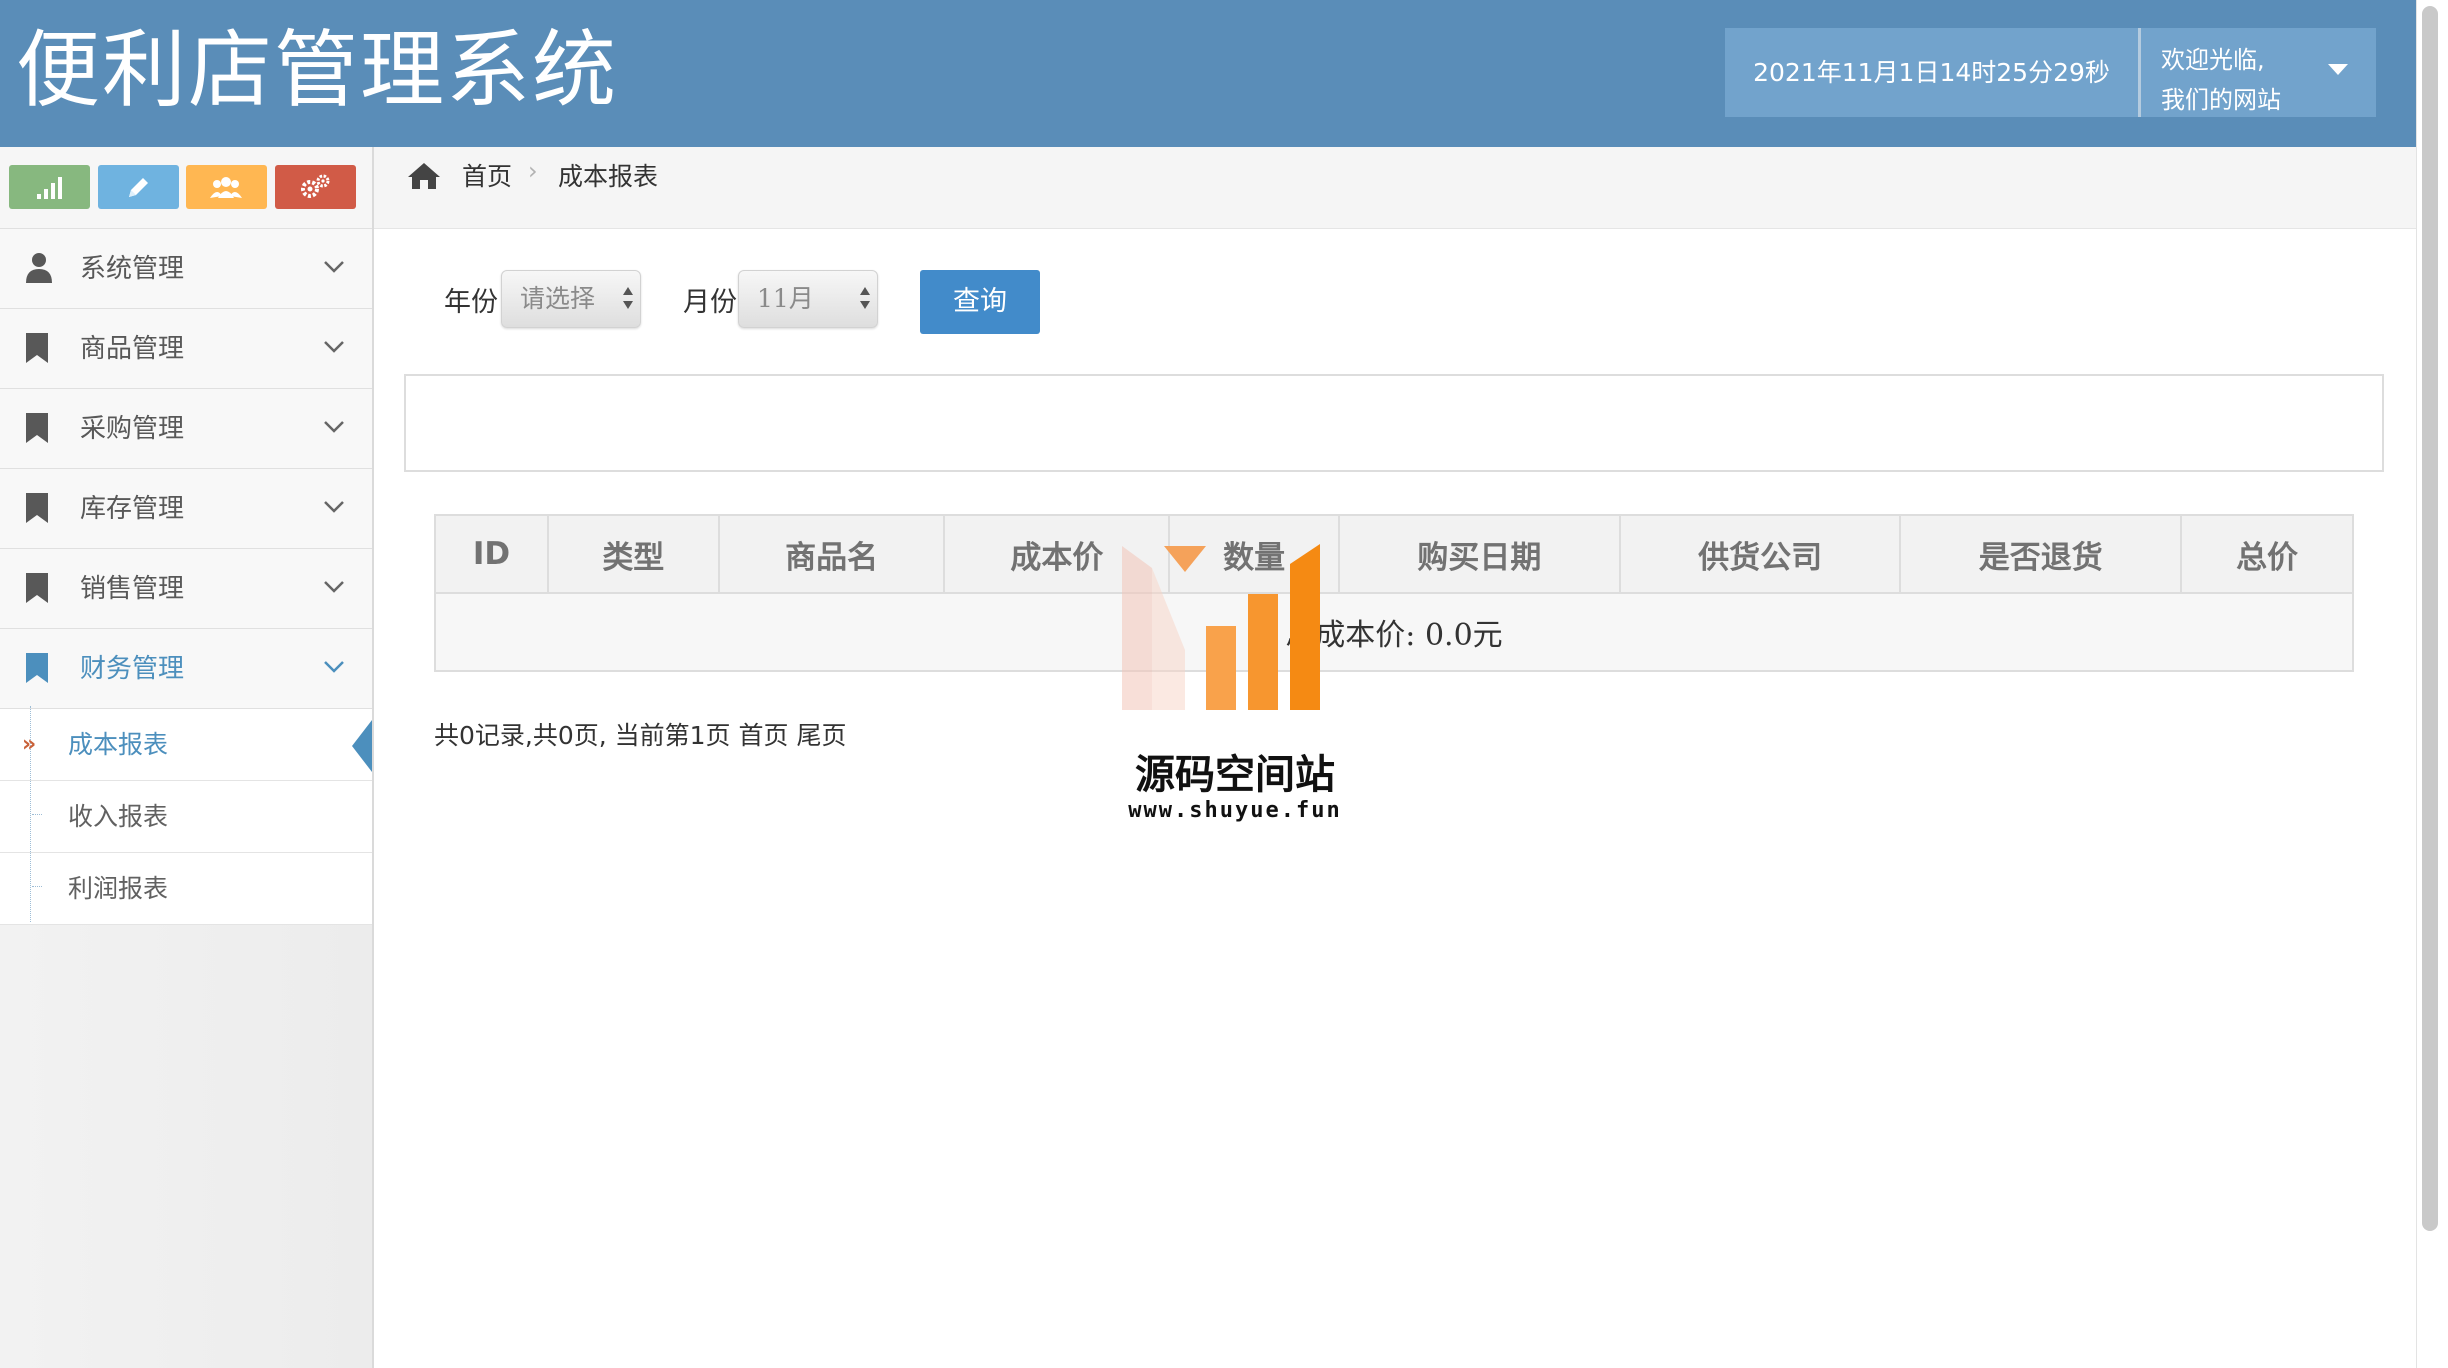 The height and width of the screenshot is (1368, 2448). What do you see at coordinates (362, 746) in the screenshot?
I see `active-indicator-caret` at bounding box center [362, 746].